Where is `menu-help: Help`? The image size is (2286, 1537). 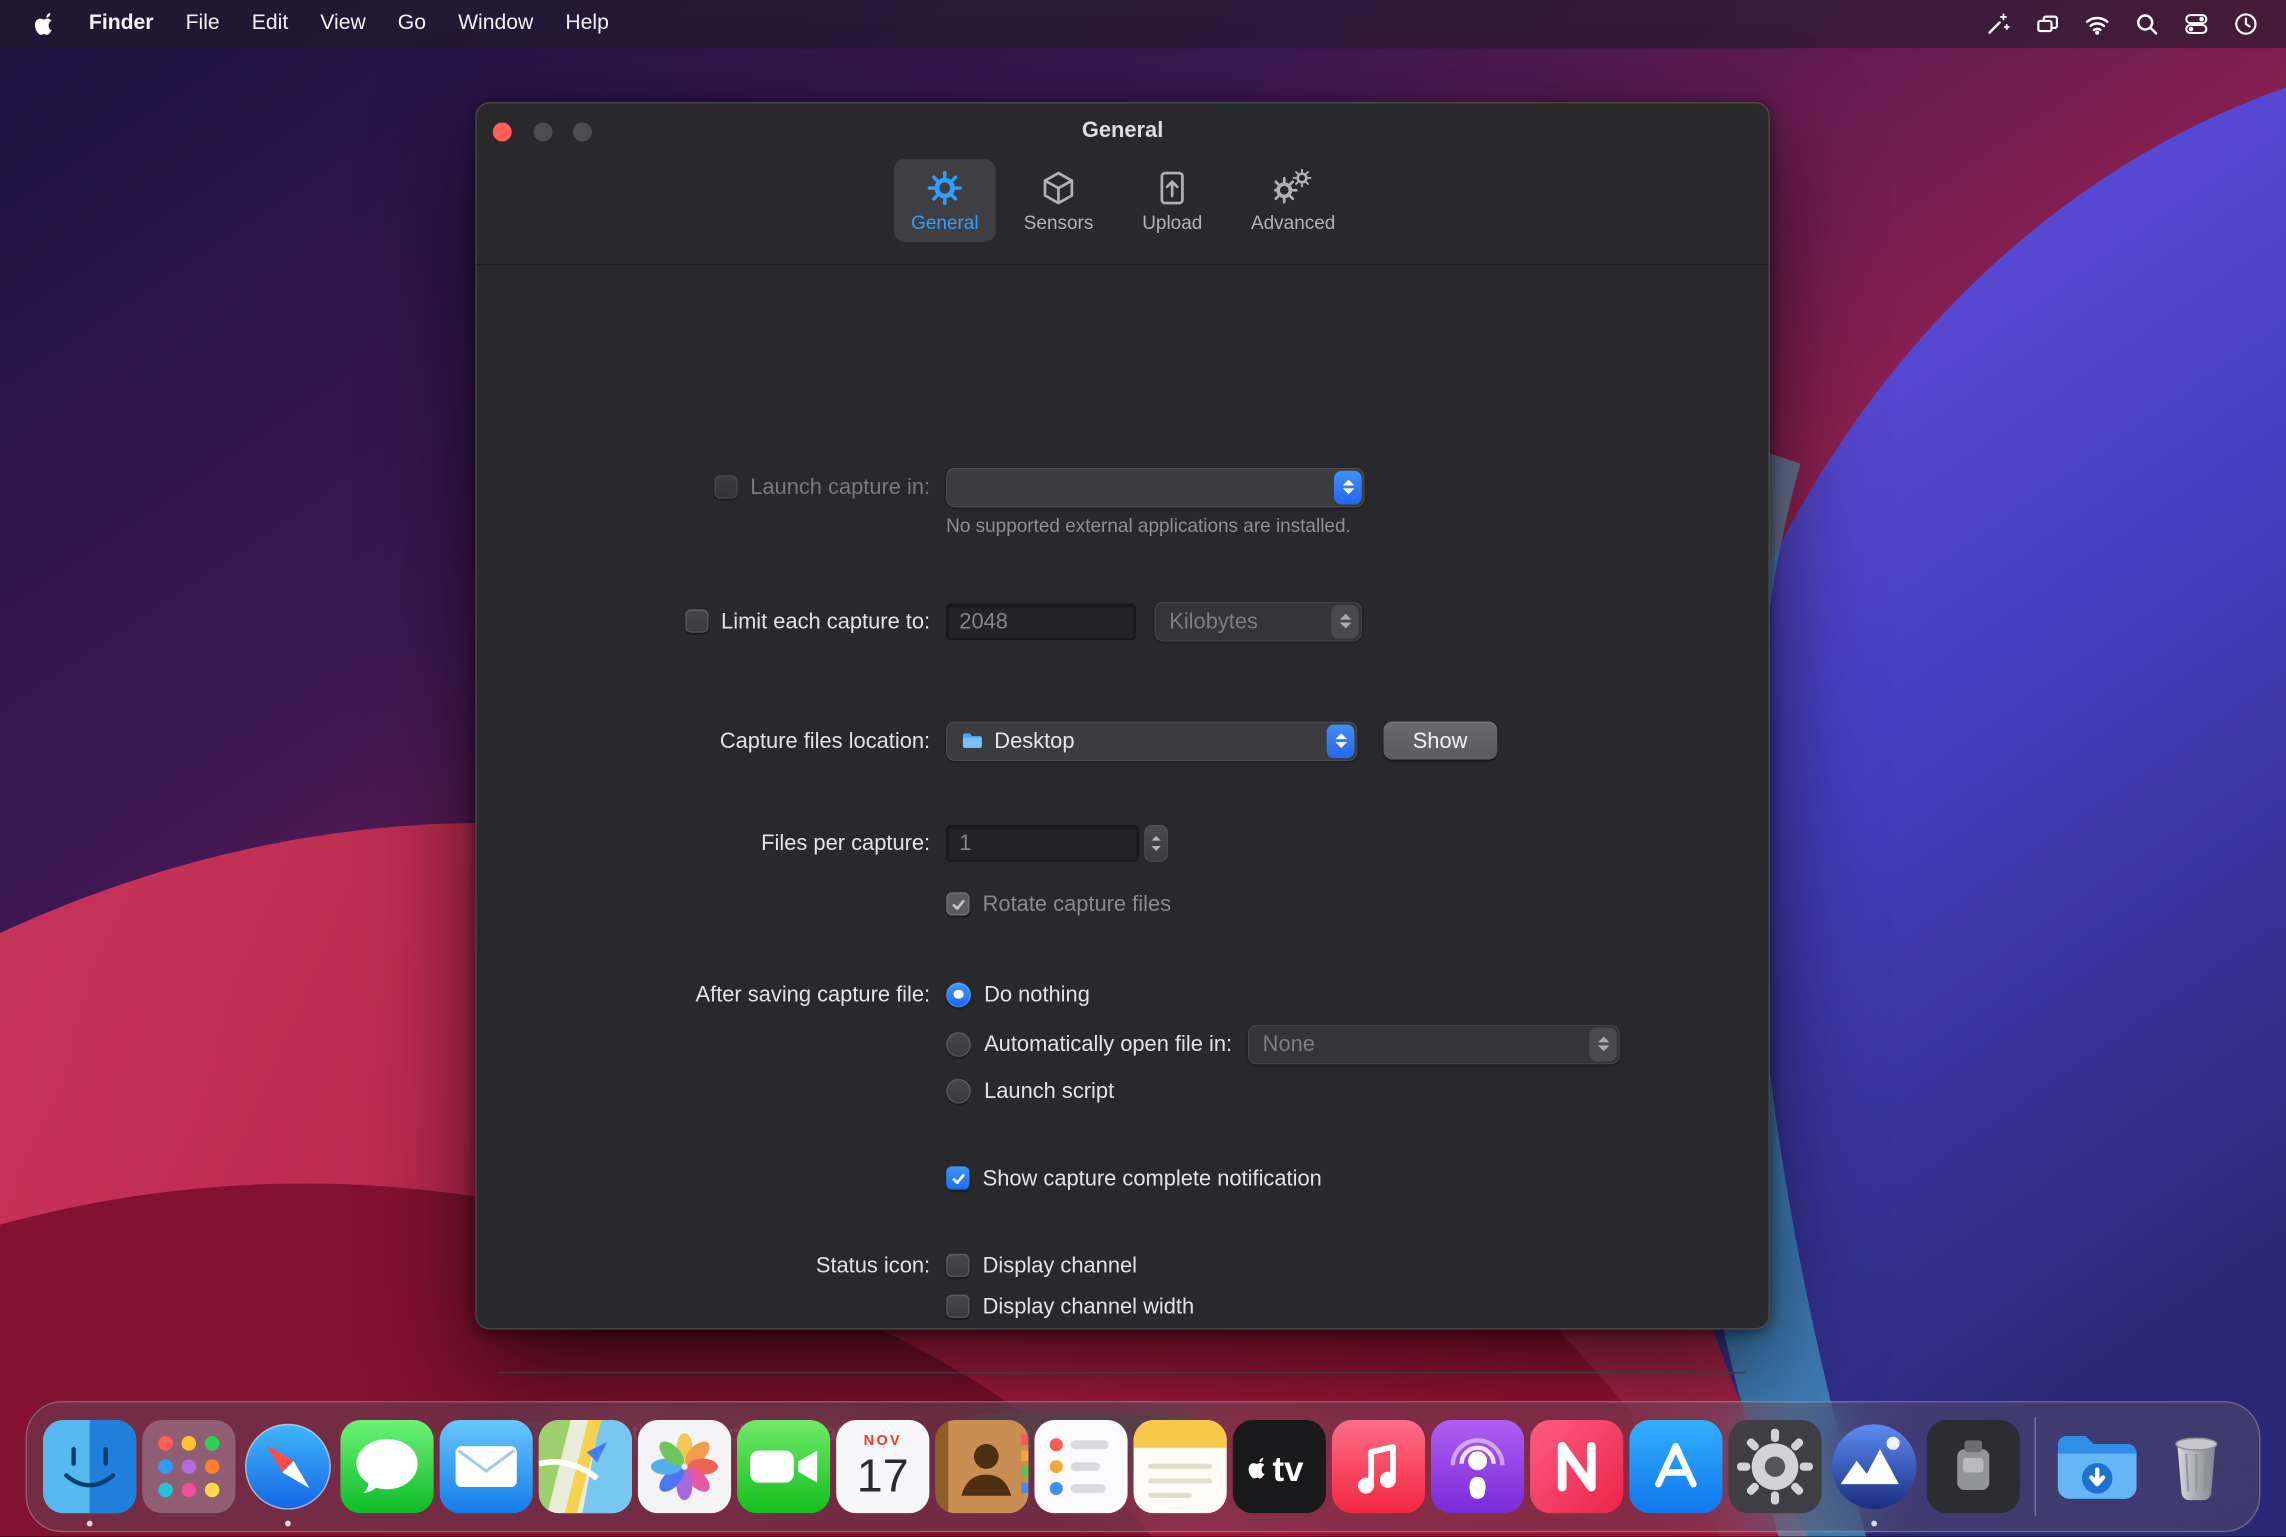 menu-help: Help is located at coordinates (587, 24).